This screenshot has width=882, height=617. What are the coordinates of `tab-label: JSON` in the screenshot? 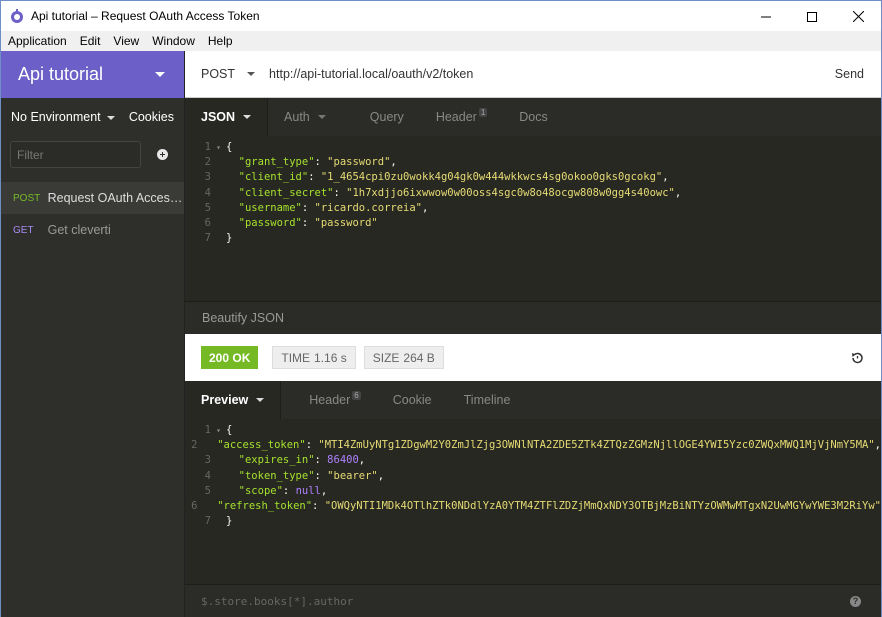 It's located at (218, 116).